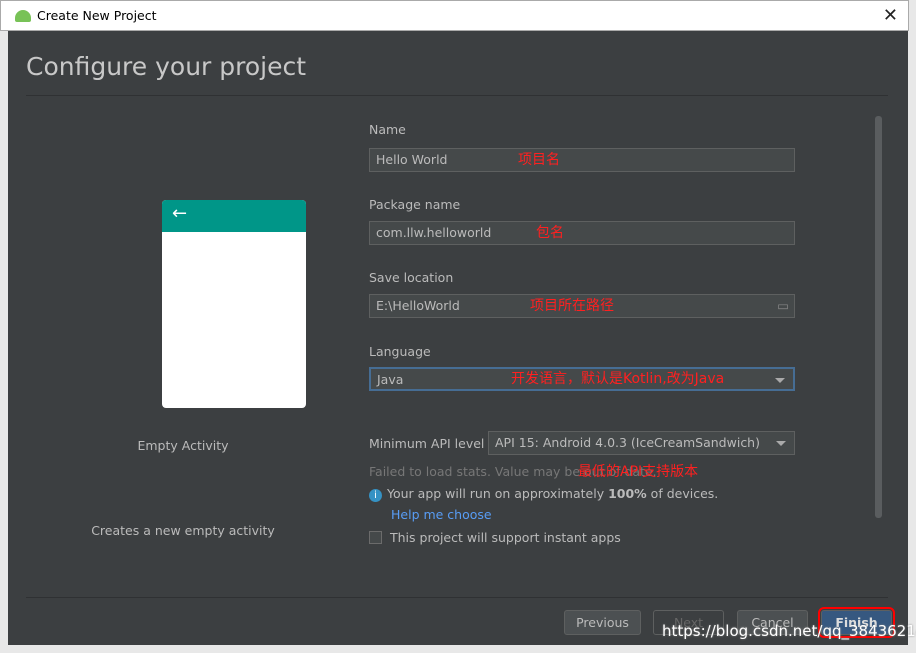  What do you see at coordinates (400, 351) in the screenshot?
I see `language-label: Language` at bounding box center [400, 351].